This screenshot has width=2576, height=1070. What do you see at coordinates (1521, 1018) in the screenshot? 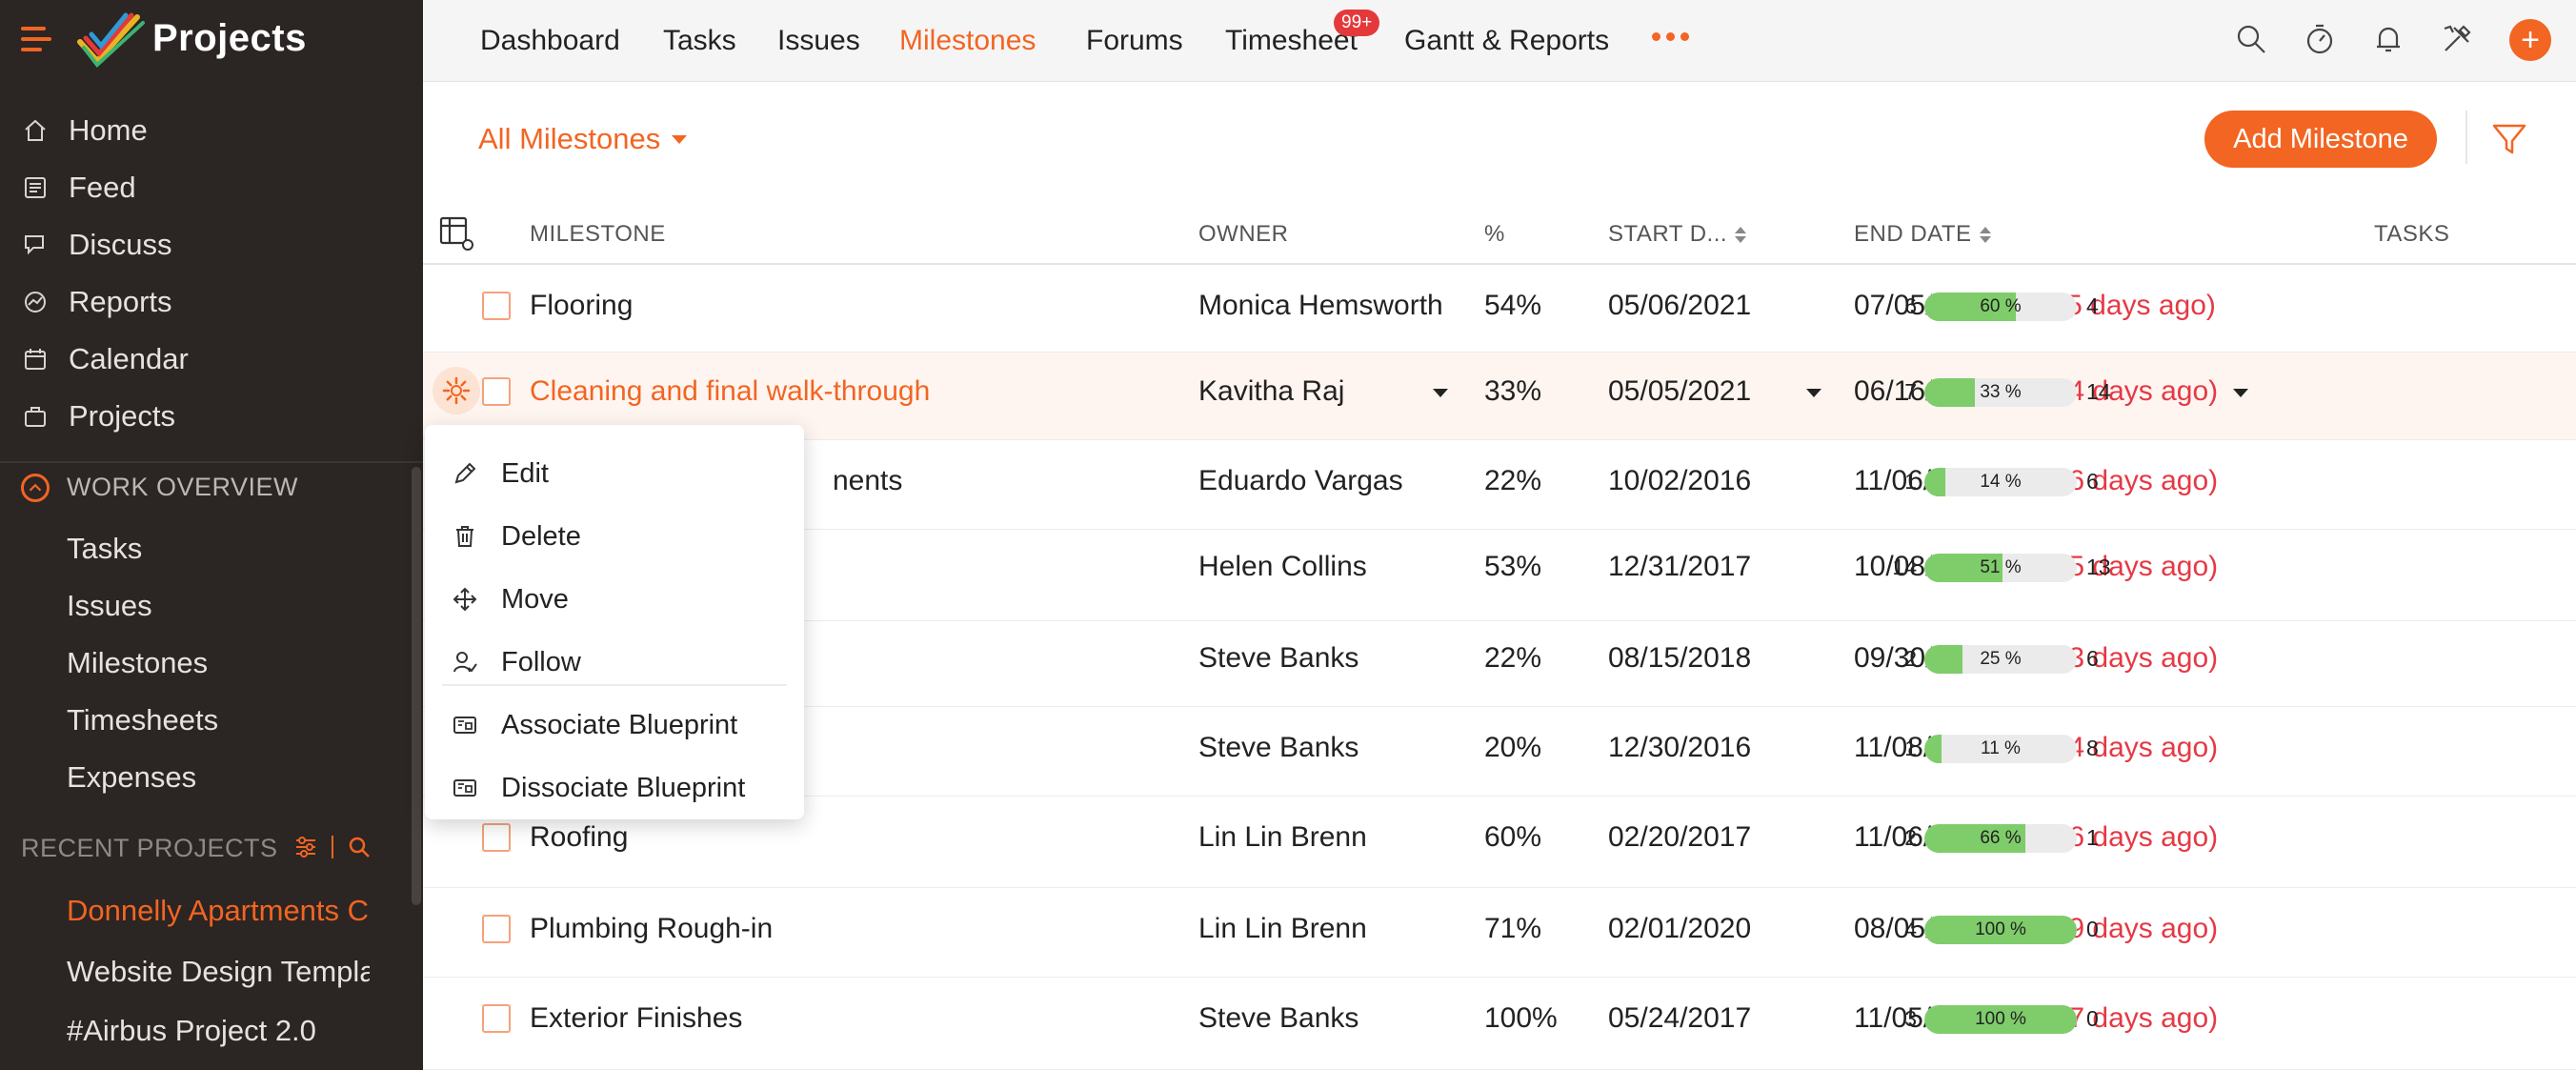
I see `milestone-percent: 100%` at bounding box center [1521, 1018].